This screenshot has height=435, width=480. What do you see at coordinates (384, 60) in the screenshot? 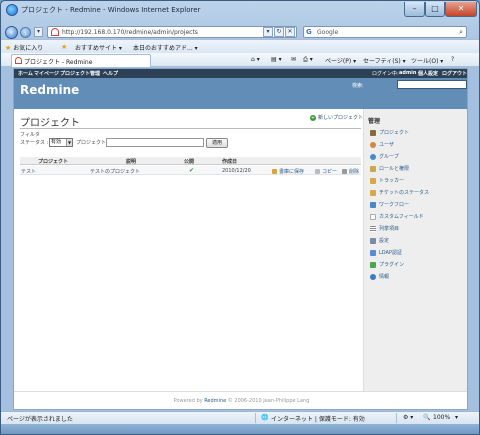
I see `safety-menu: セーフティ(S) ▾` at bounding box center [384, 60].